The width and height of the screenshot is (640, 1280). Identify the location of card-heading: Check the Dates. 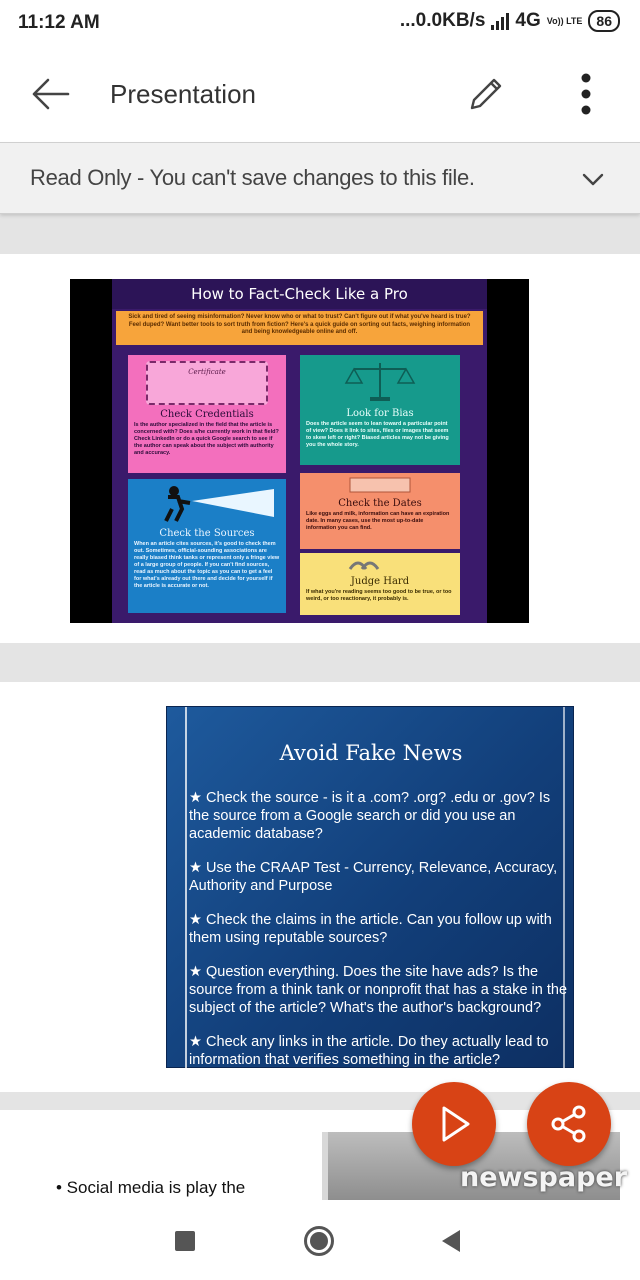
(380, 503).